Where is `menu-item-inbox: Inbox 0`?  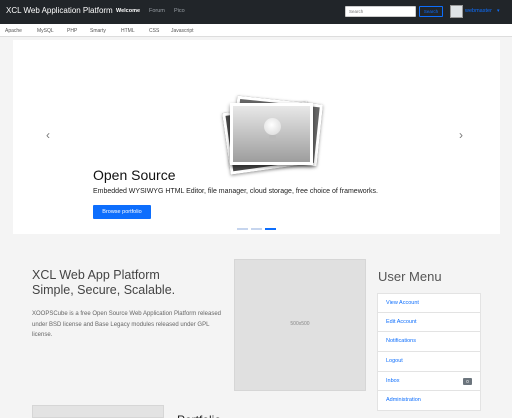 menu-item-inbox: Inbox 0 is located at coordinates (429, 381).